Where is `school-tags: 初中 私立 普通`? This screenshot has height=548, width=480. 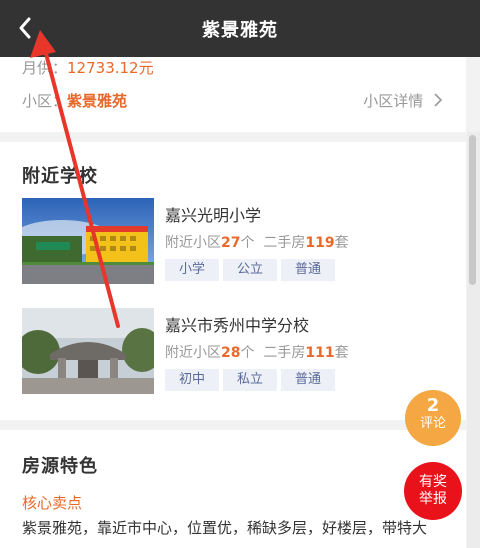 school-tags: 初中 私立 普通 is located at coordinates (252, 379).